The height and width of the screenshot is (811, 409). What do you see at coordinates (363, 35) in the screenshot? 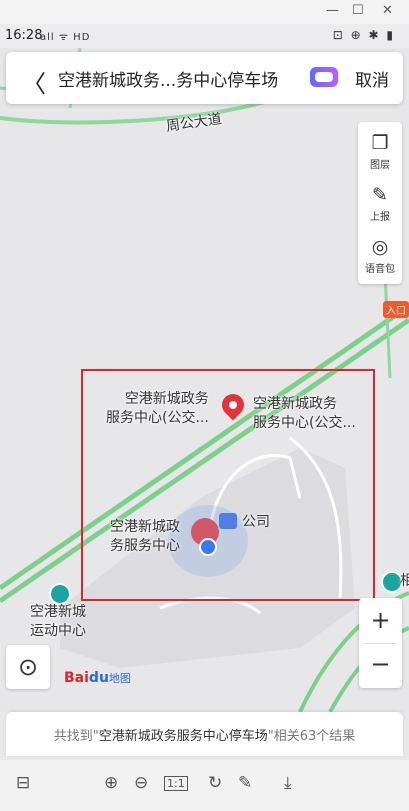
I see `status-icons: ⊡ ⊕ ✱ ▮` at bounding box center [363, 35].